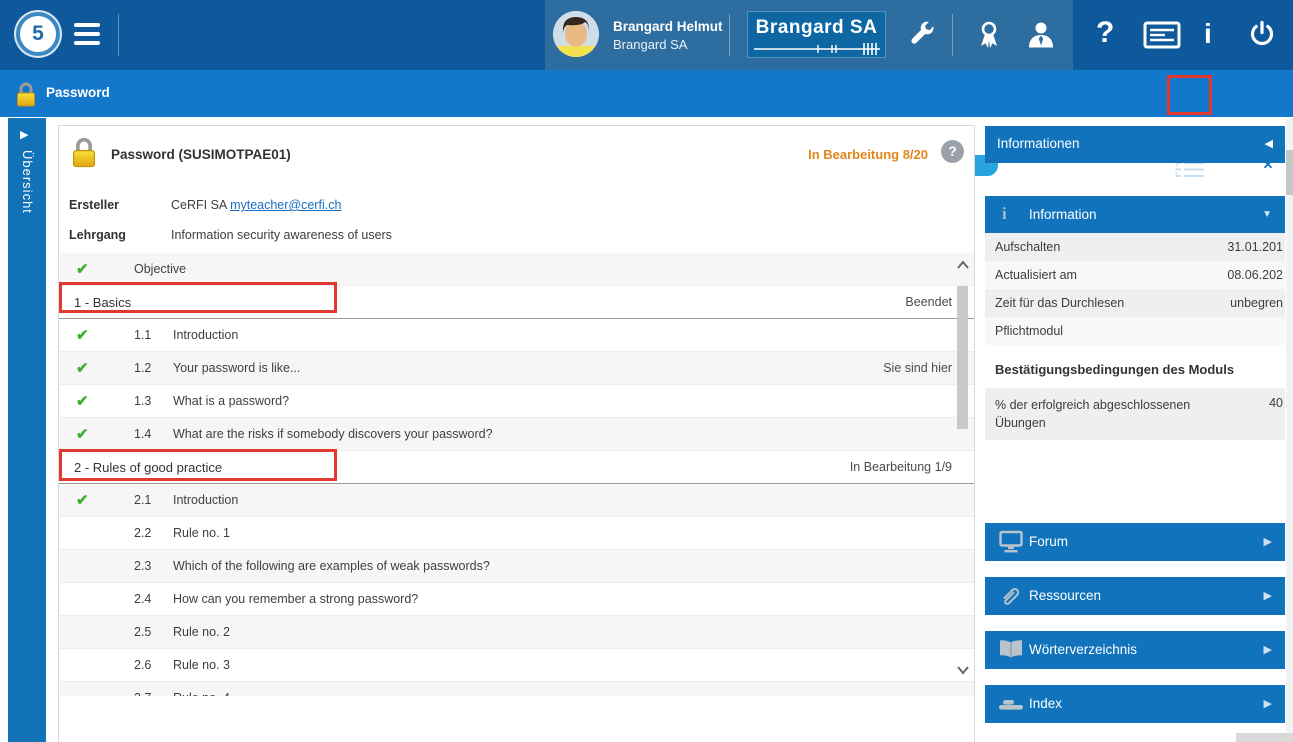 The width and height of the screenshot is (1293, 742). I want to click on lesson-title: What is a password?, so click(231, 401).